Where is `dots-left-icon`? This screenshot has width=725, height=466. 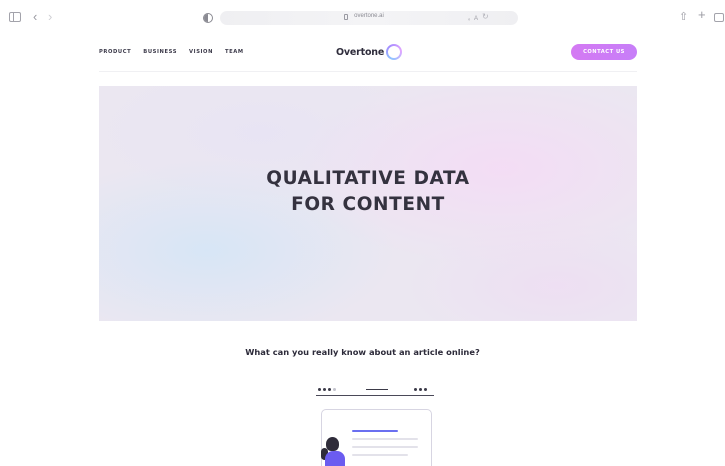 dots-left-icon is located at coordinates (327, 389).